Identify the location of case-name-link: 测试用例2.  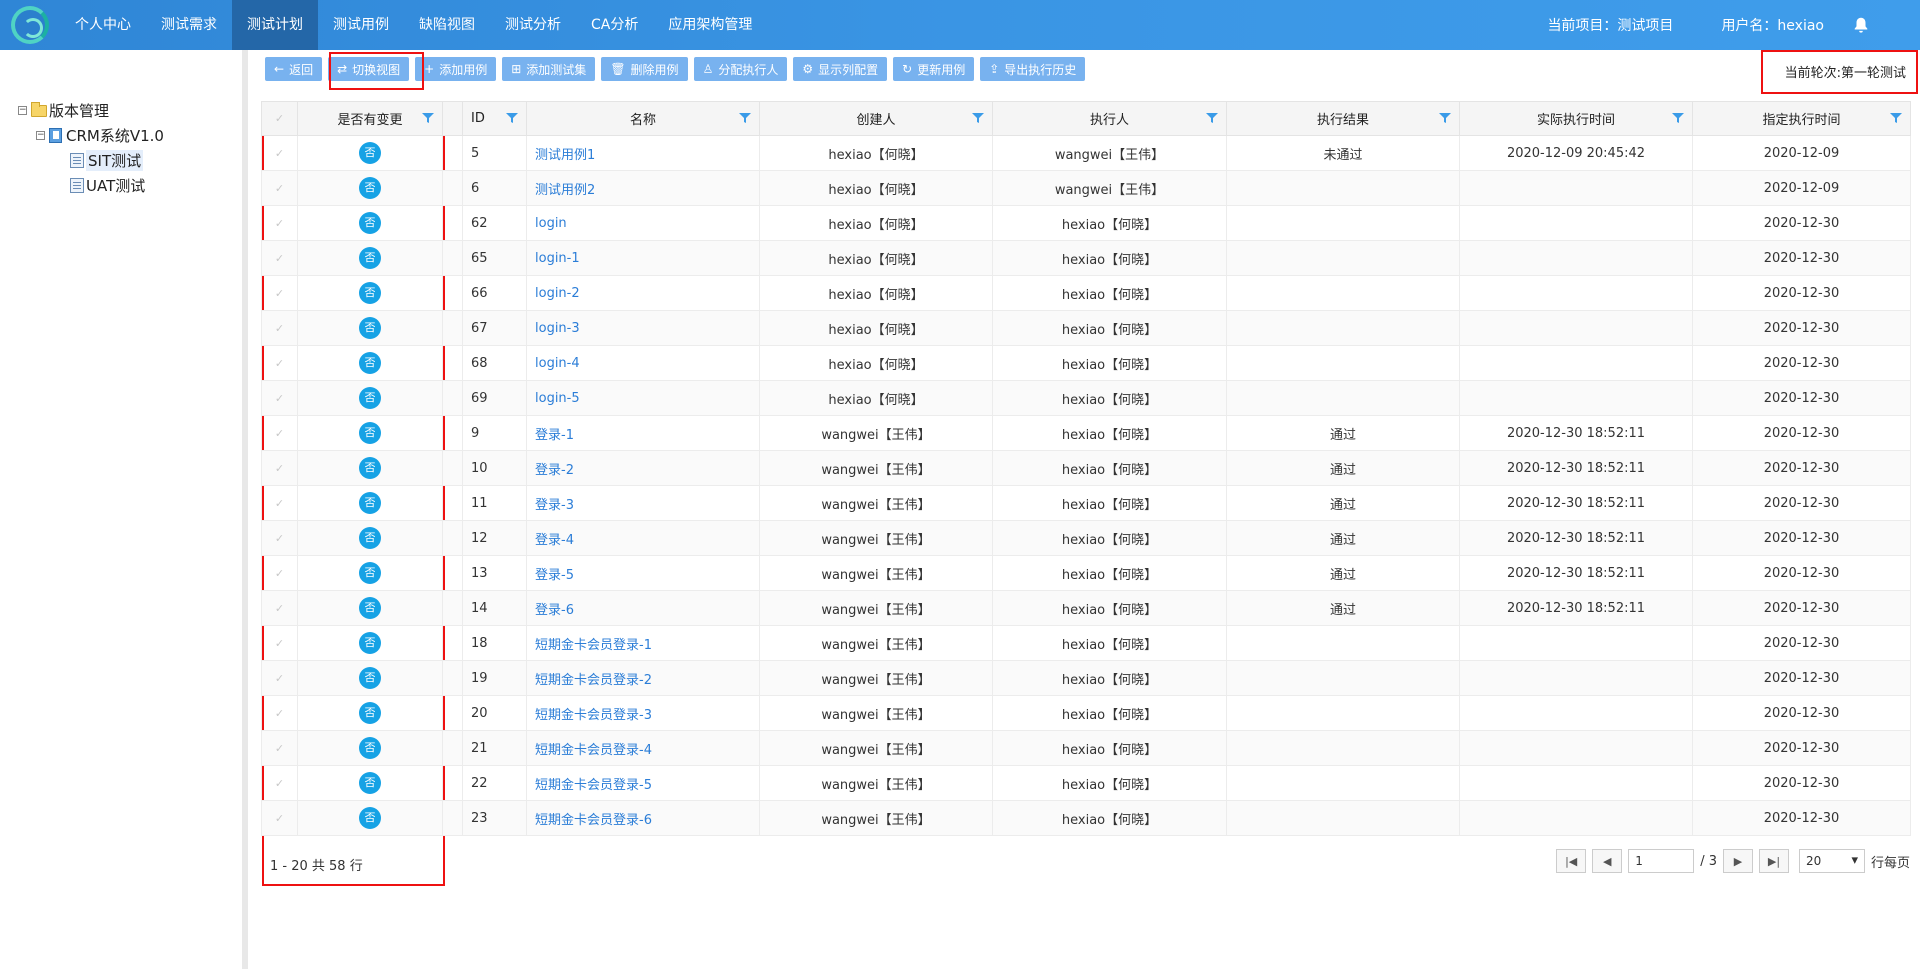
(643, 188).